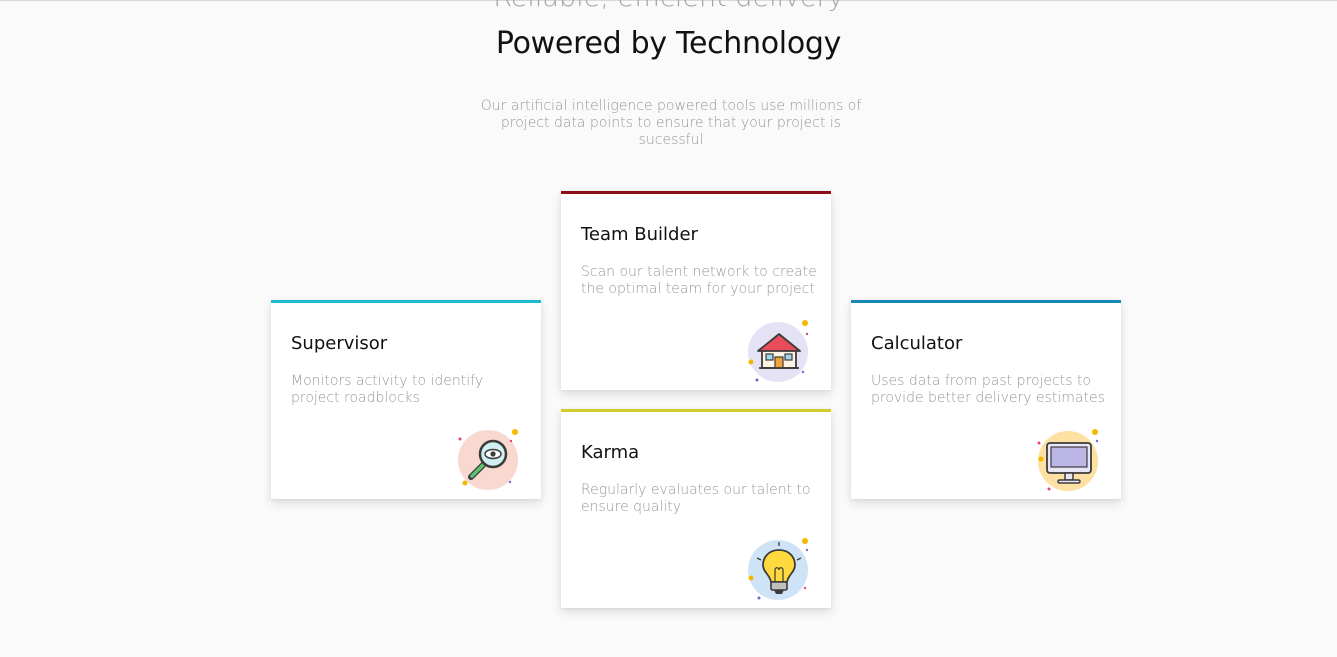 The height and width of the screenshot is (657, 1337). Describe the element at coordinates (668, 6) in the screenshot. I see `section-kicker: Reliable, efficient delivery` at that location.